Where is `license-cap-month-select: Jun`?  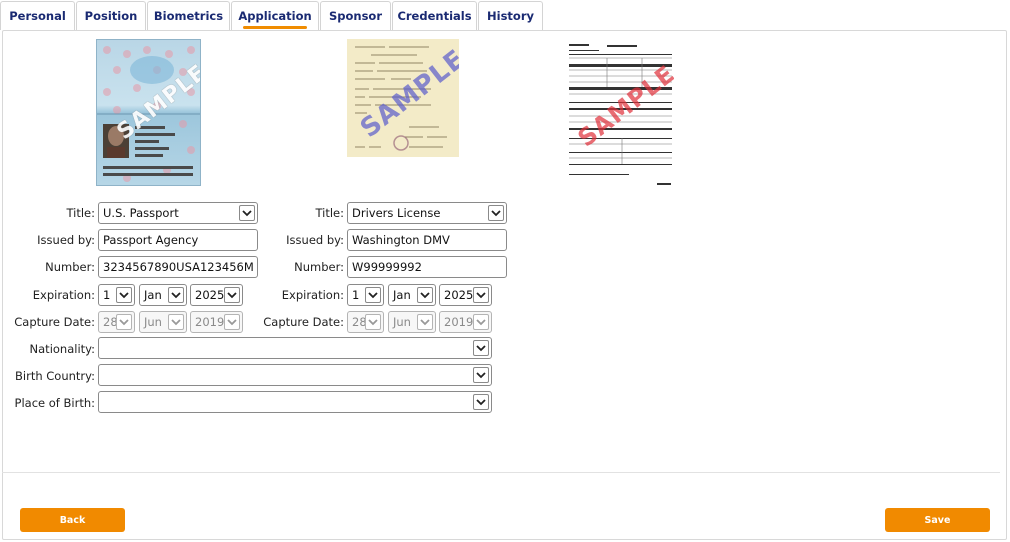 license-cap-month-select: Jun is located at coordinates (412, 322).